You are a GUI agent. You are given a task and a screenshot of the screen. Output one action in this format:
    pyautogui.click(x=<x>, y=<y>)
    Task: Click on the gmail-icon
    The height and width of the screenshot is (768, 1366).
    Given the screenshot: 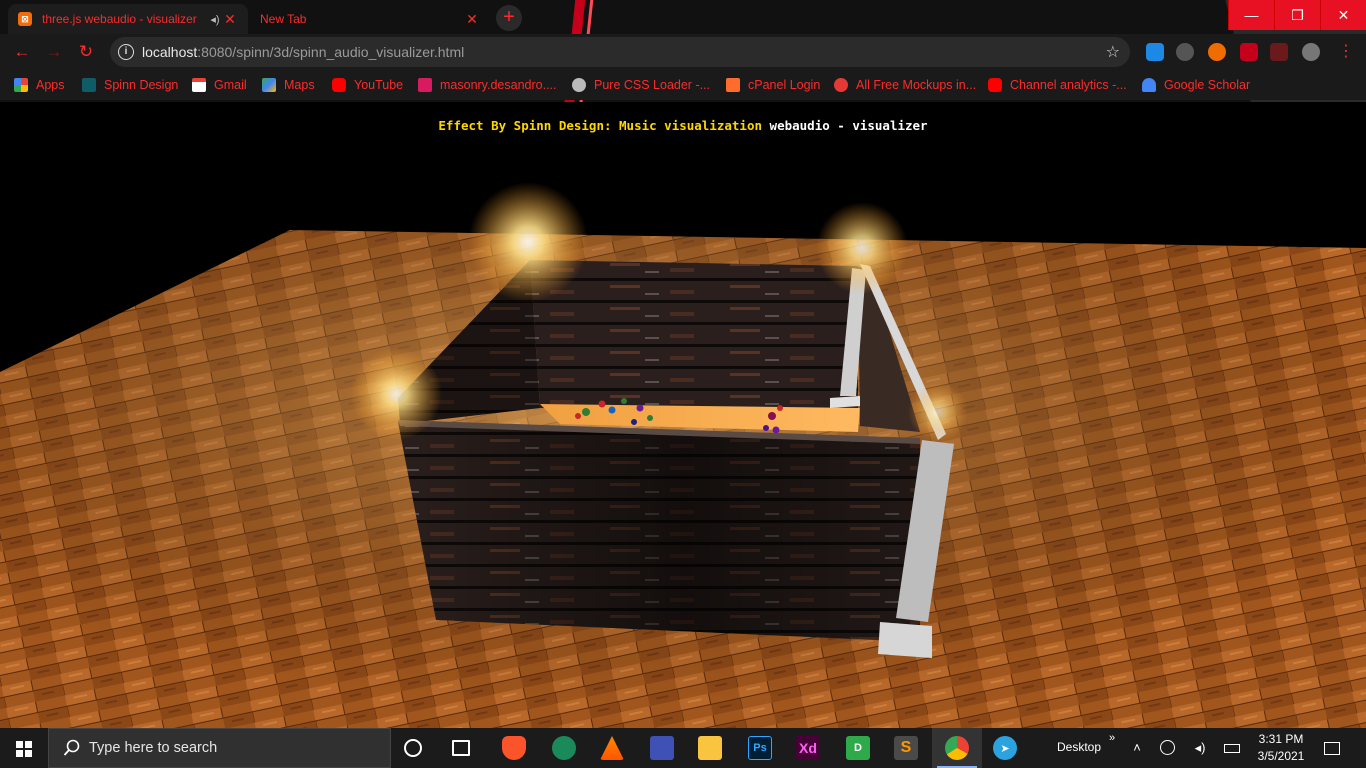 What is the action you would take?
    pyautogui.click(x=199, y=85)
    